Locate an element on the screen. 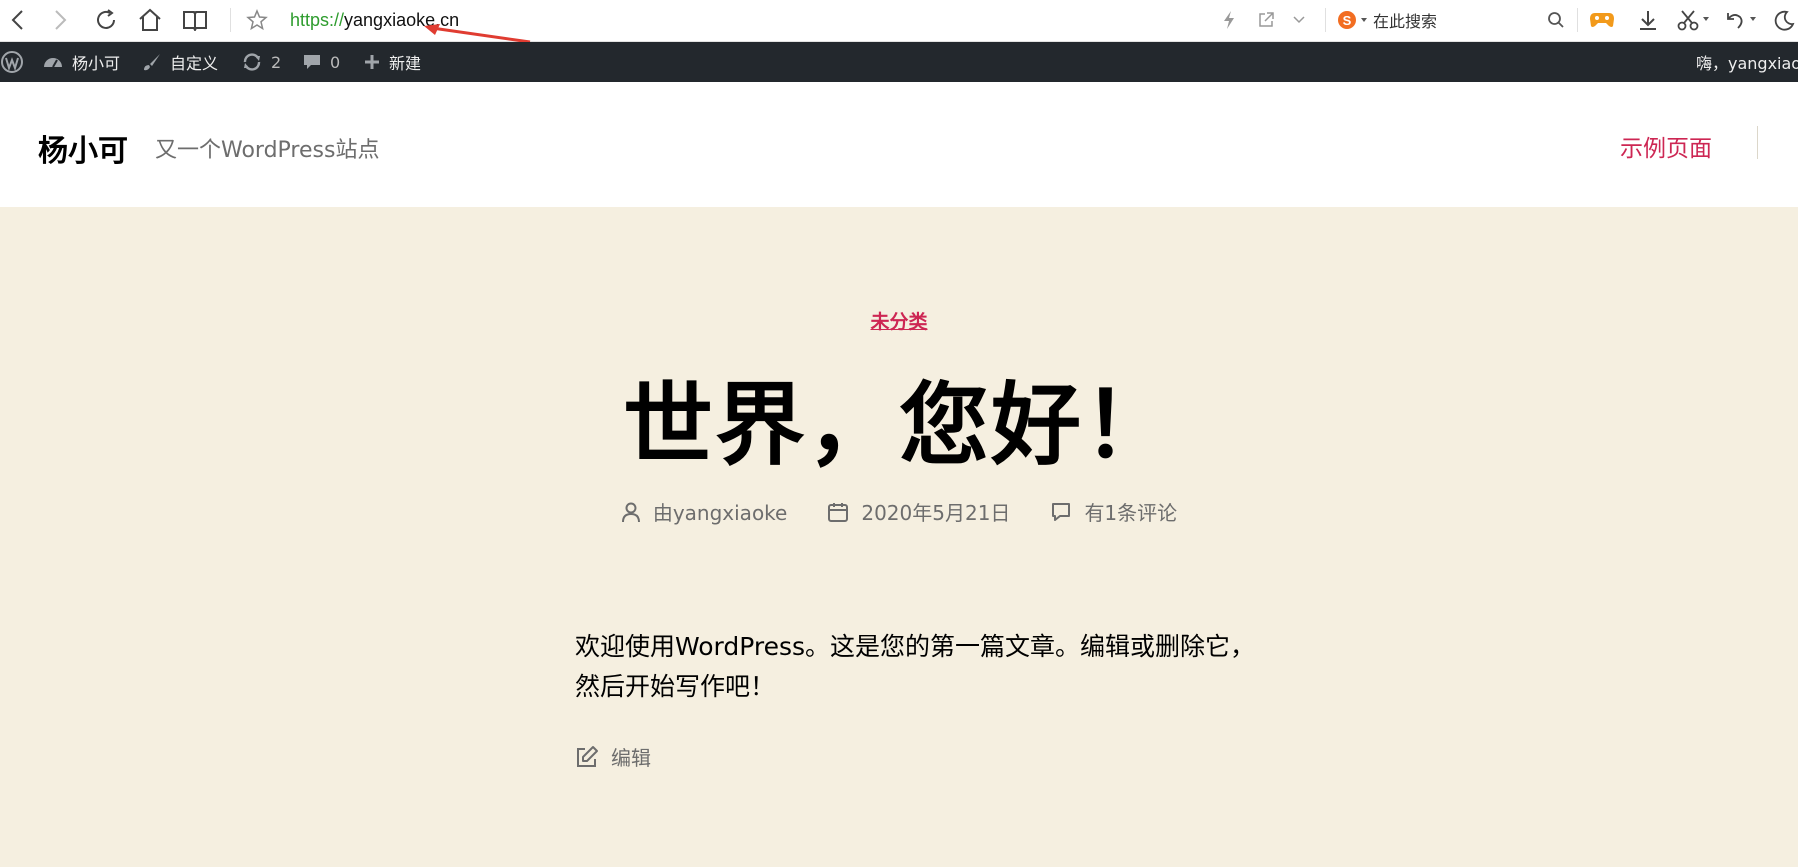 The width and height of the screenshot is (1798, 867). post-content: 欢迎使用WordPress。这是您的第一篇文章。编辑或删除它， 然后开始写作吧！ is located at coordinates (935, 667).